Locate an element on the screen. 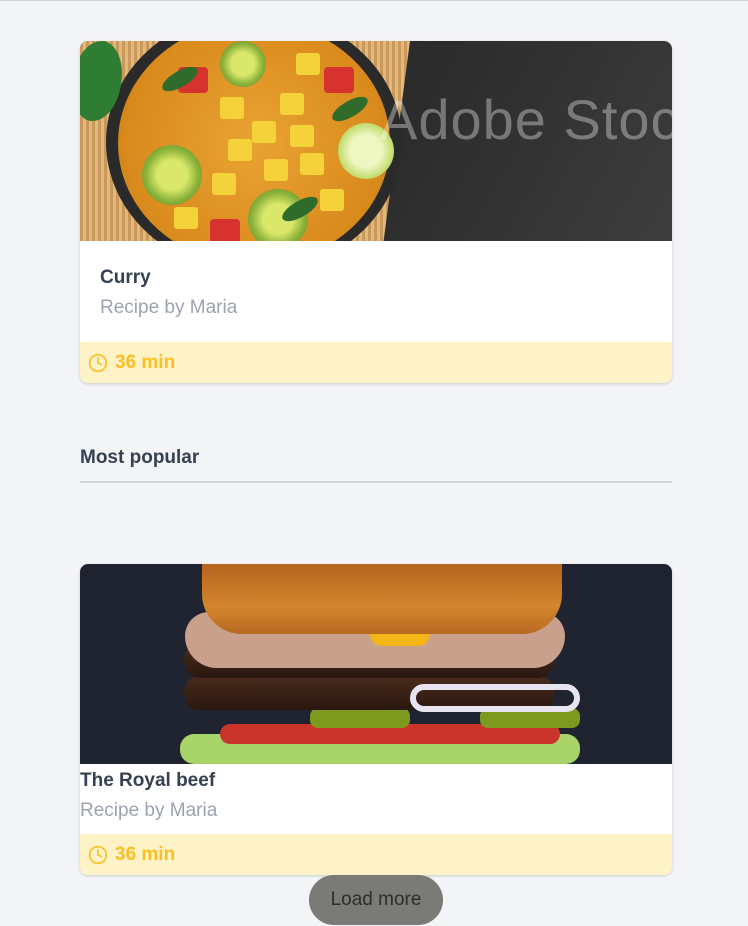 The image size is (748, 926). stock-watermark: Adobe Stock is located at coordinates (526, 119).